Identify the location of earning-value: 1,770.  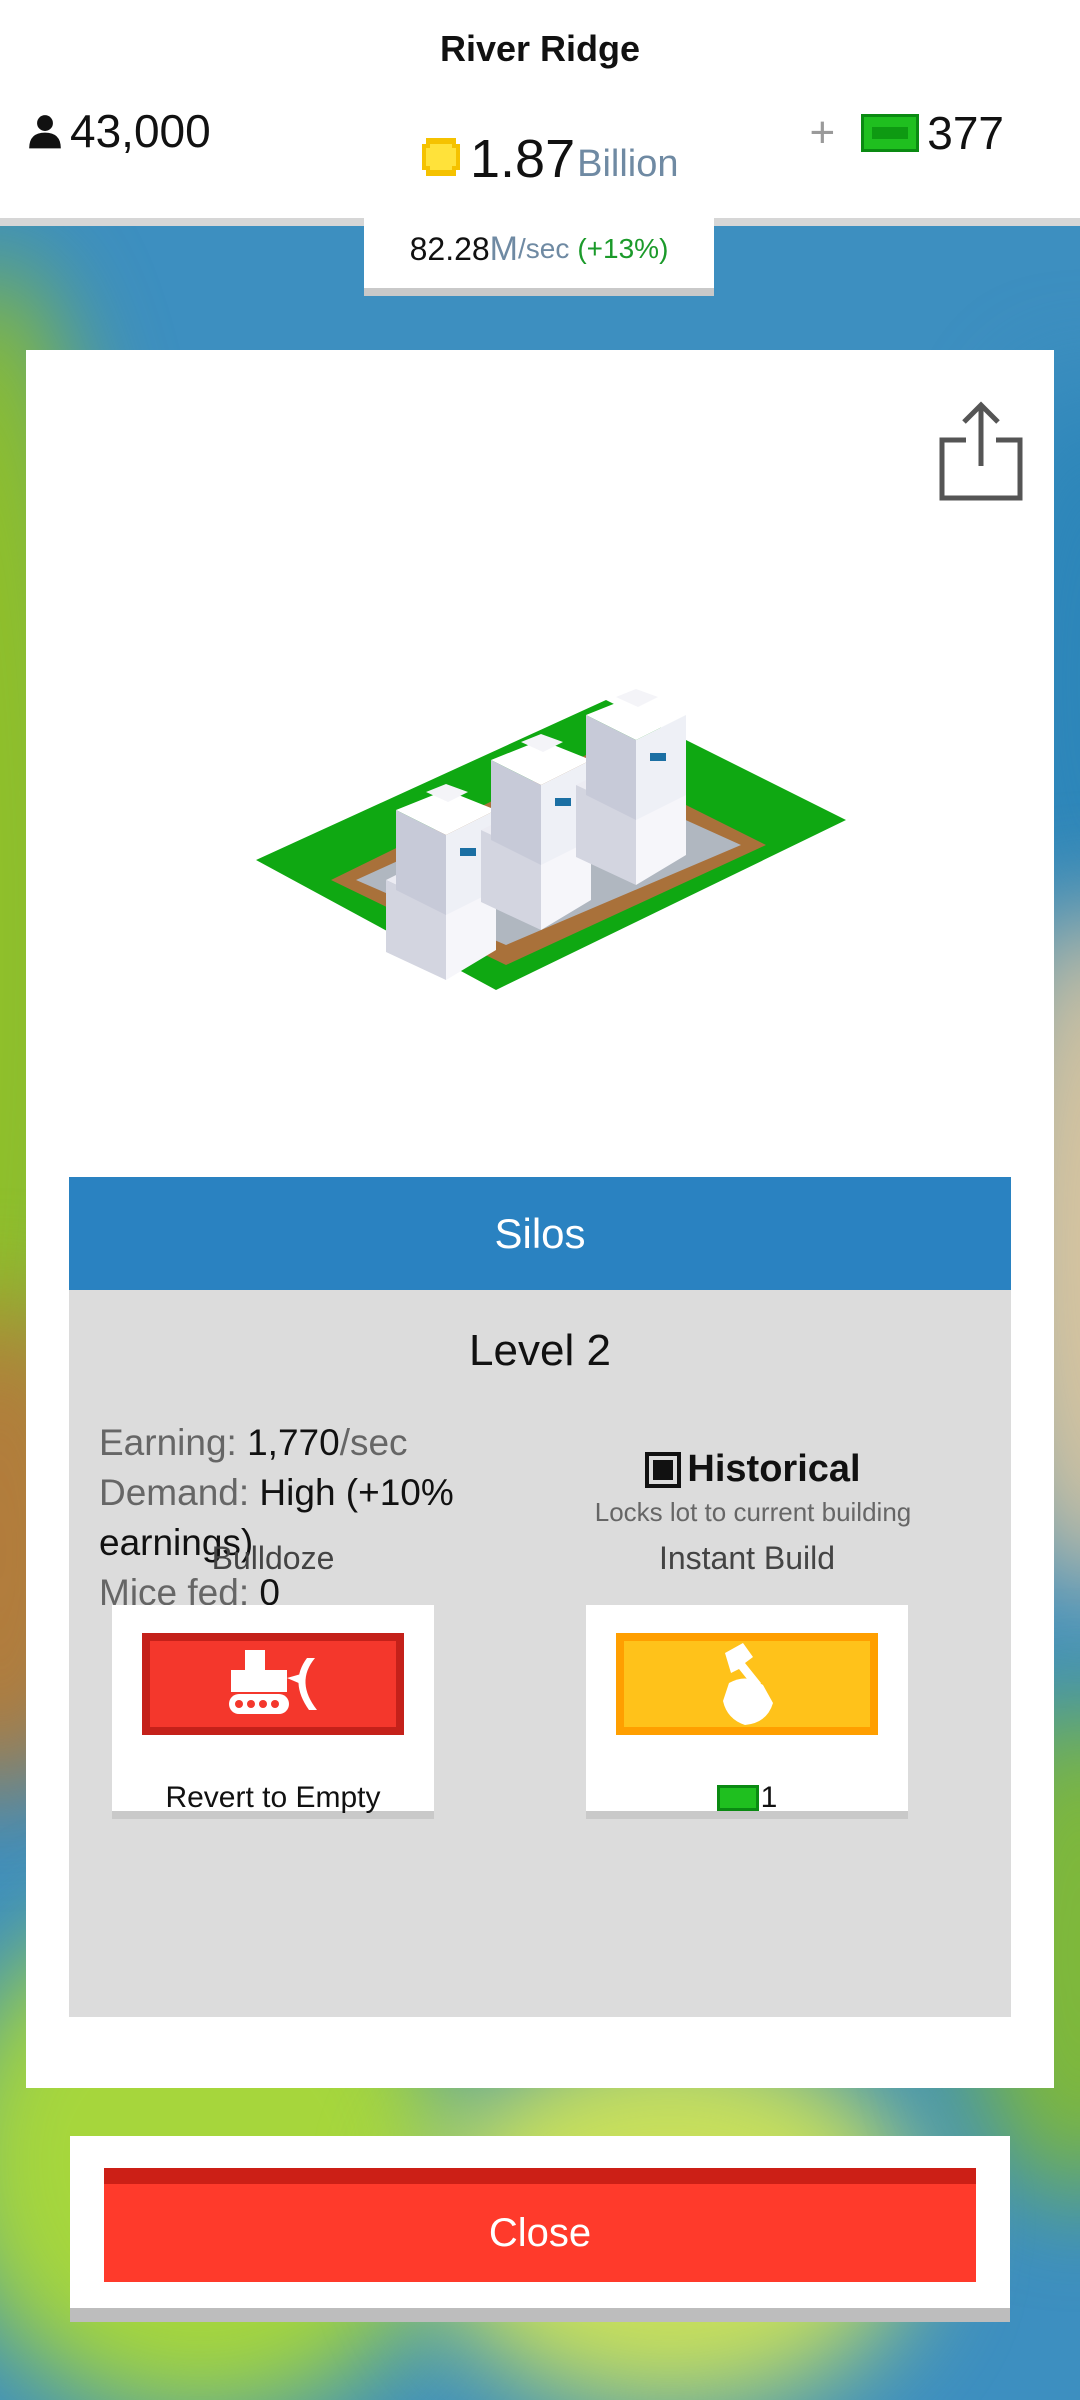
(293, 1442).